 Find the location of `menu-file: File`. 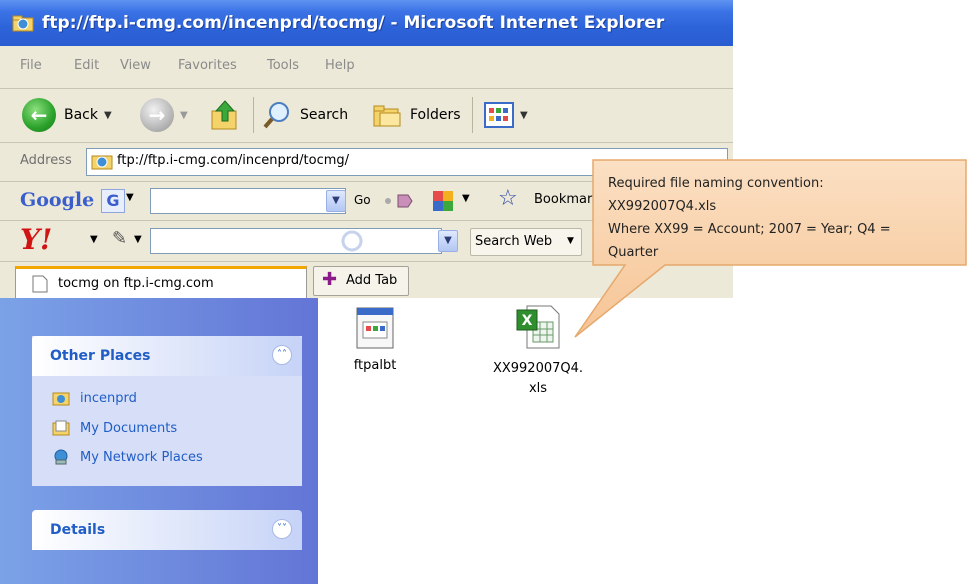

menu-file: File is located at coordinates (31, 65).